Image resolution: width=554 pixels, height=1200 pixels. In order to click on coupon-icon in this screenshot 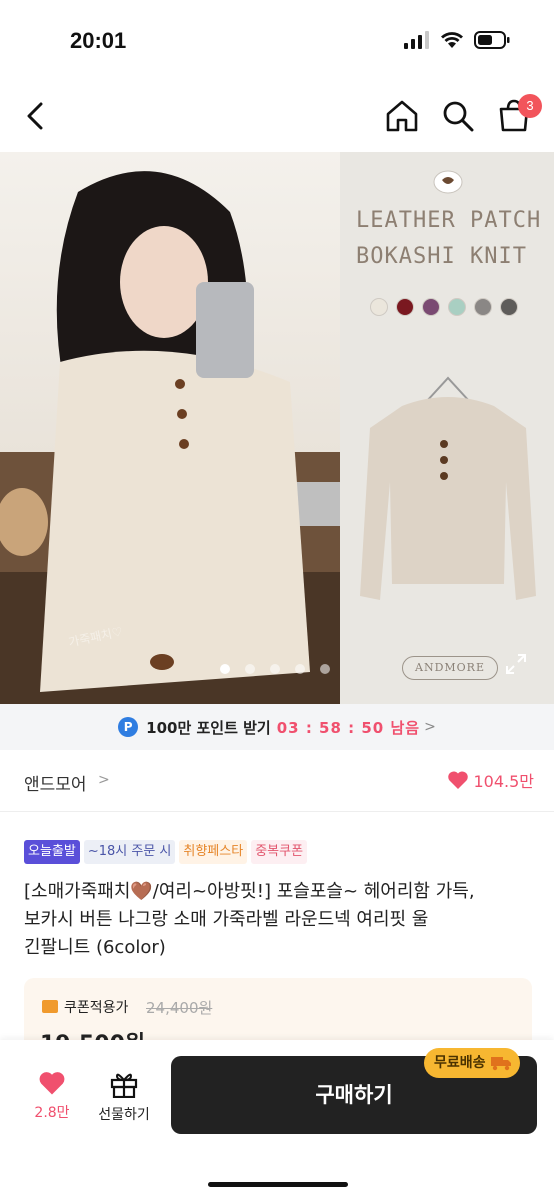, I will do `click(50, 1006)`.